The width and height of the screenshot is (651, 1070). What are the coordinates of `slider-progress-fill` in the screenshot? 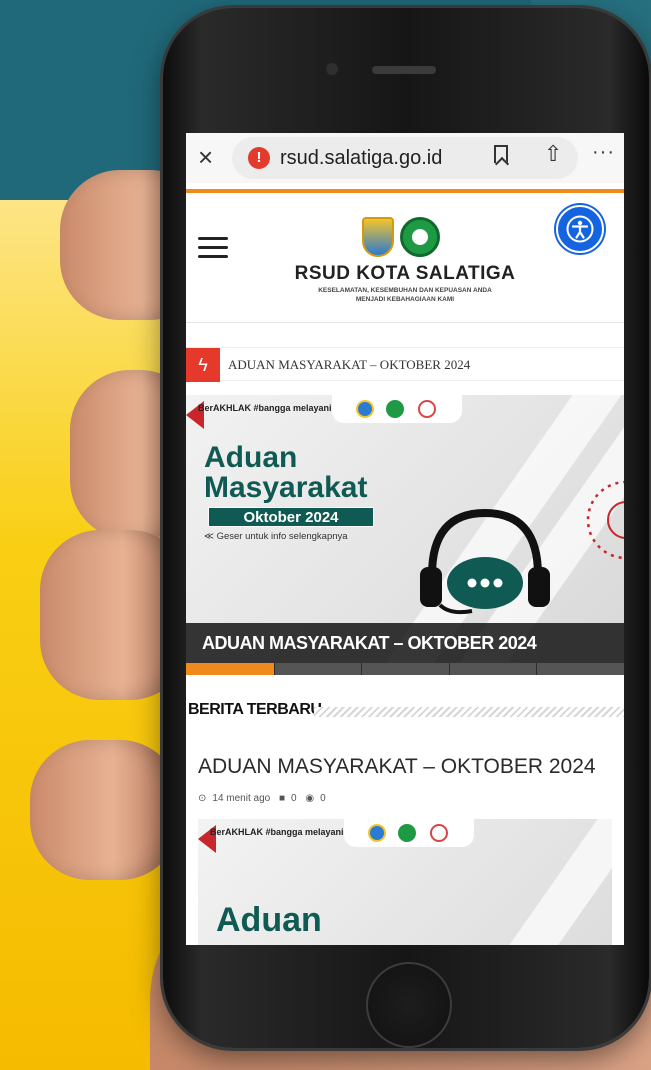 It's located at (230, 669).